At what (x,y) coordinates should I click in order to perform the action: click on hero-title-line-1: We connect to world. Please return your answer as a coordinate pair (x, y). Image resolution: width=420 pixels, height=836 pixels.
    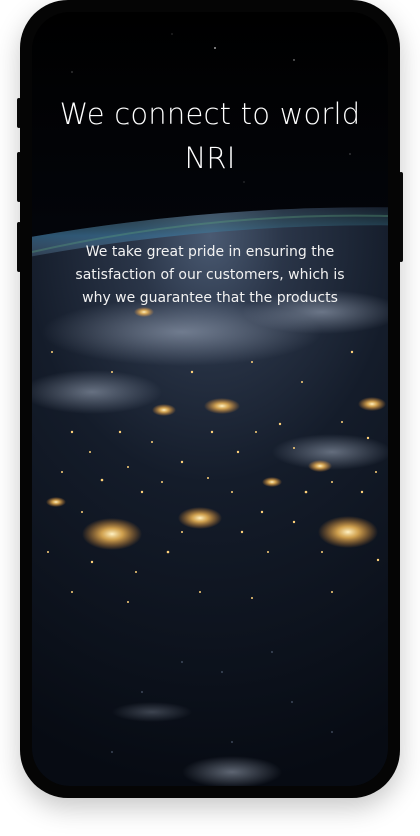
    Looking at the image, I should click on (210, 114).